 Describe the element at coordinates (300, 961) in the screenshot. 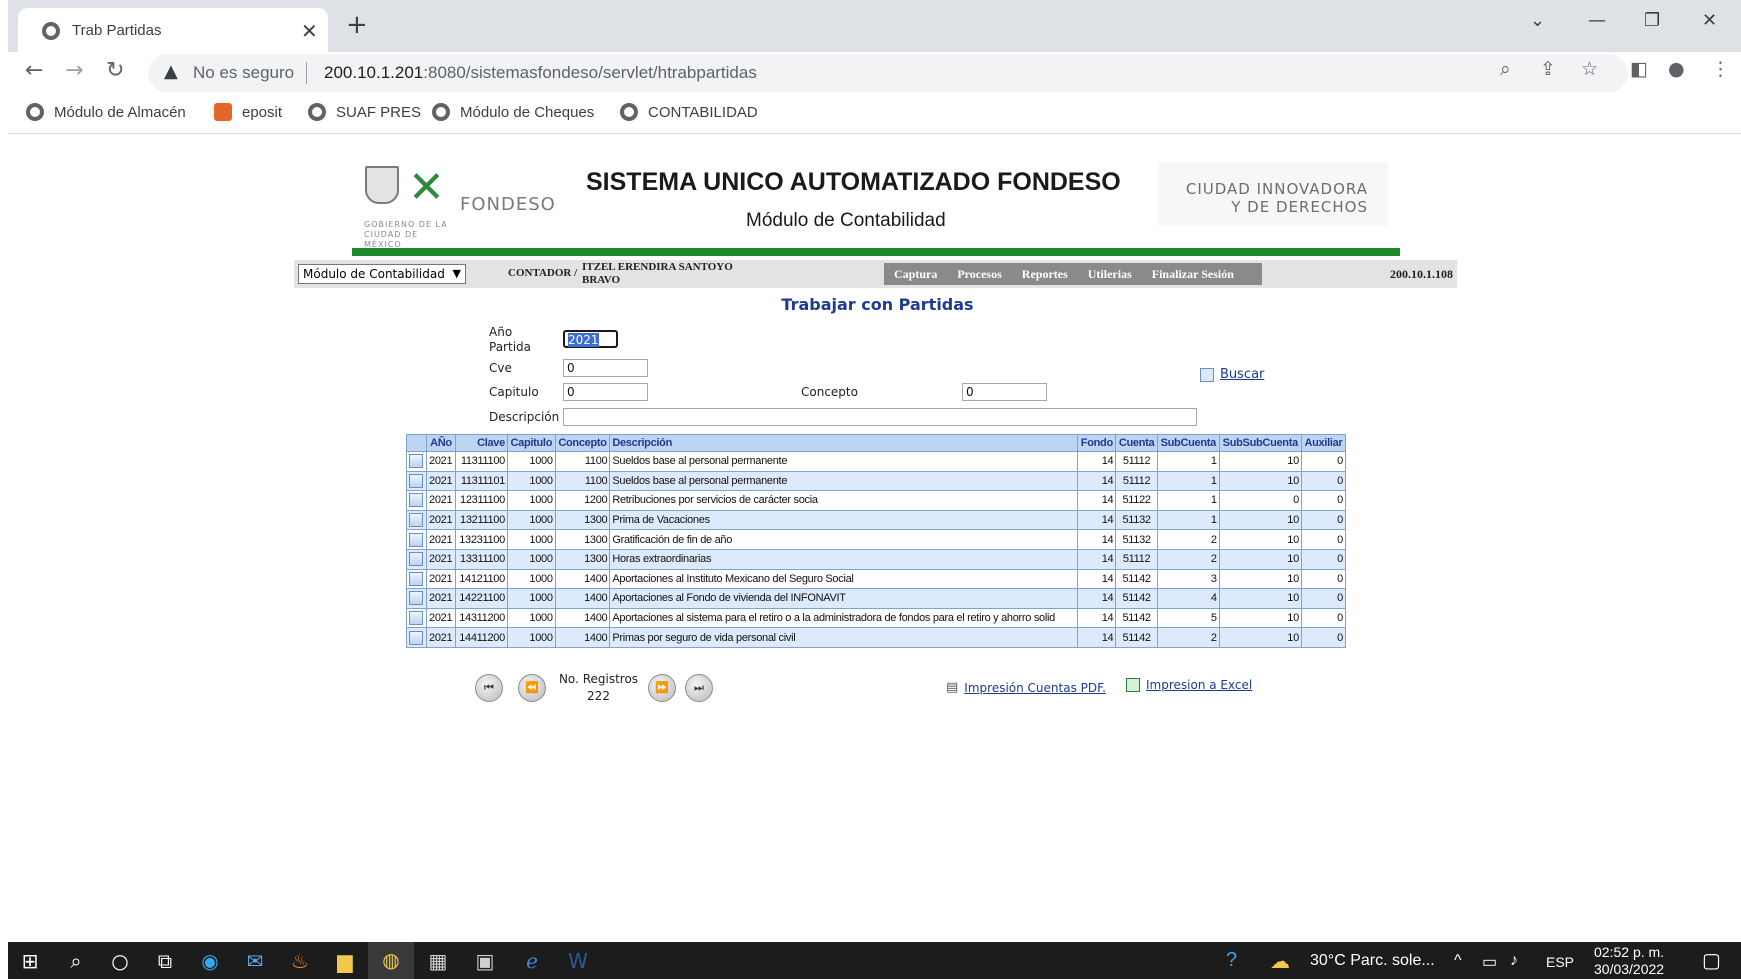

I see `app-flame-icon: ♨` at that location.